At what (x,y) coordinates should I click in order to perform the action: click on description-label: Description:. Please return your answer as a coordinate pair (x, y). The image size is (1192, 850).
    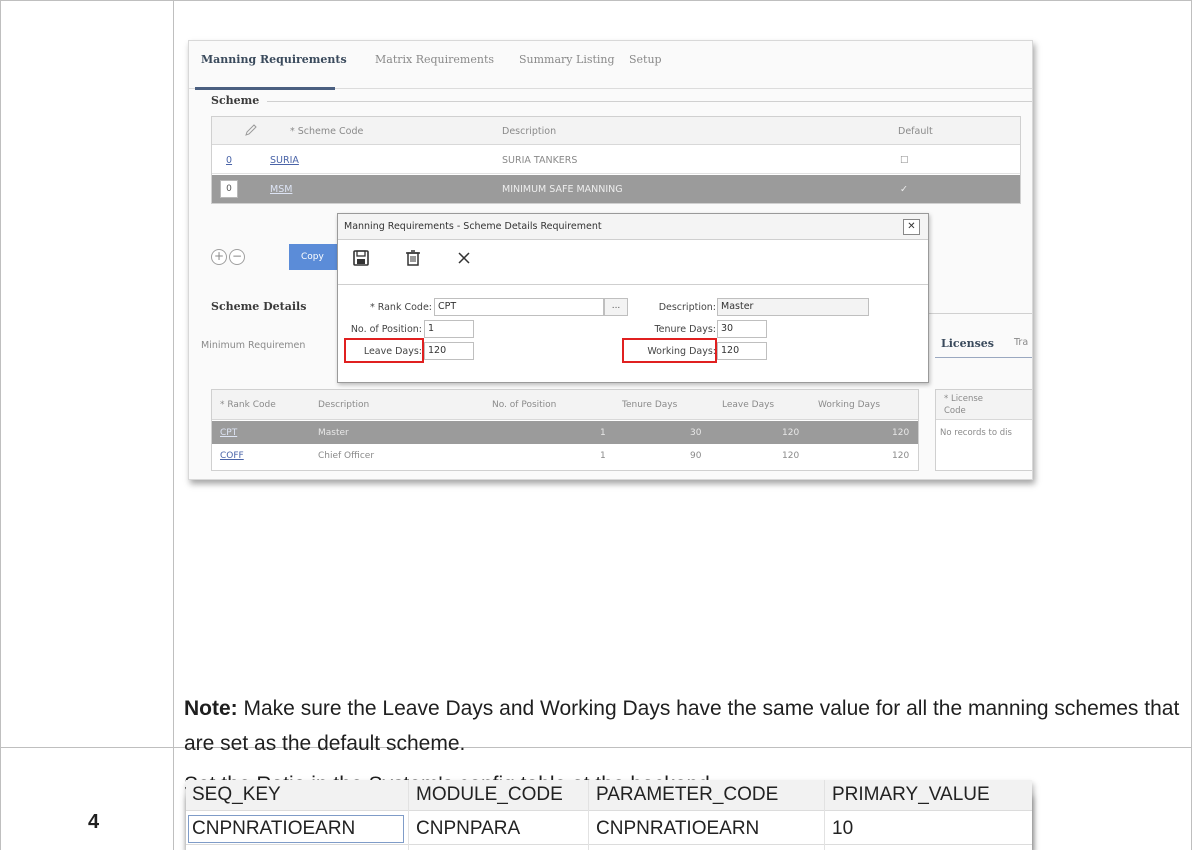
    Looking at the image, I should click on (687, 307).